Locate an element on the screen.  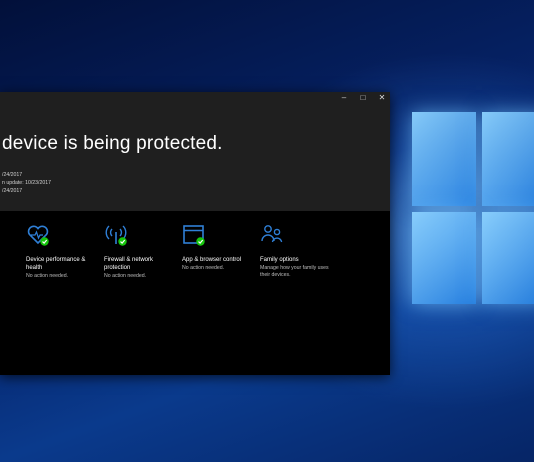
page-title: device is being protected. is located at coordinates (112, 143).